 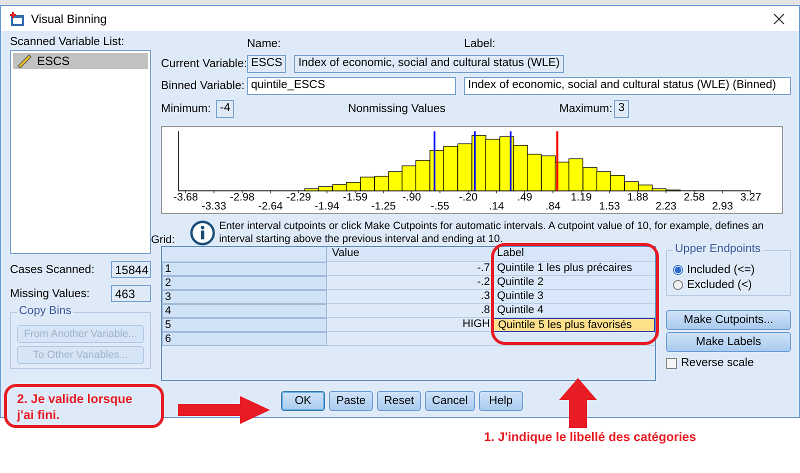 I want to click on axis-tick-label: 1.88, so click(x=637, y=197).